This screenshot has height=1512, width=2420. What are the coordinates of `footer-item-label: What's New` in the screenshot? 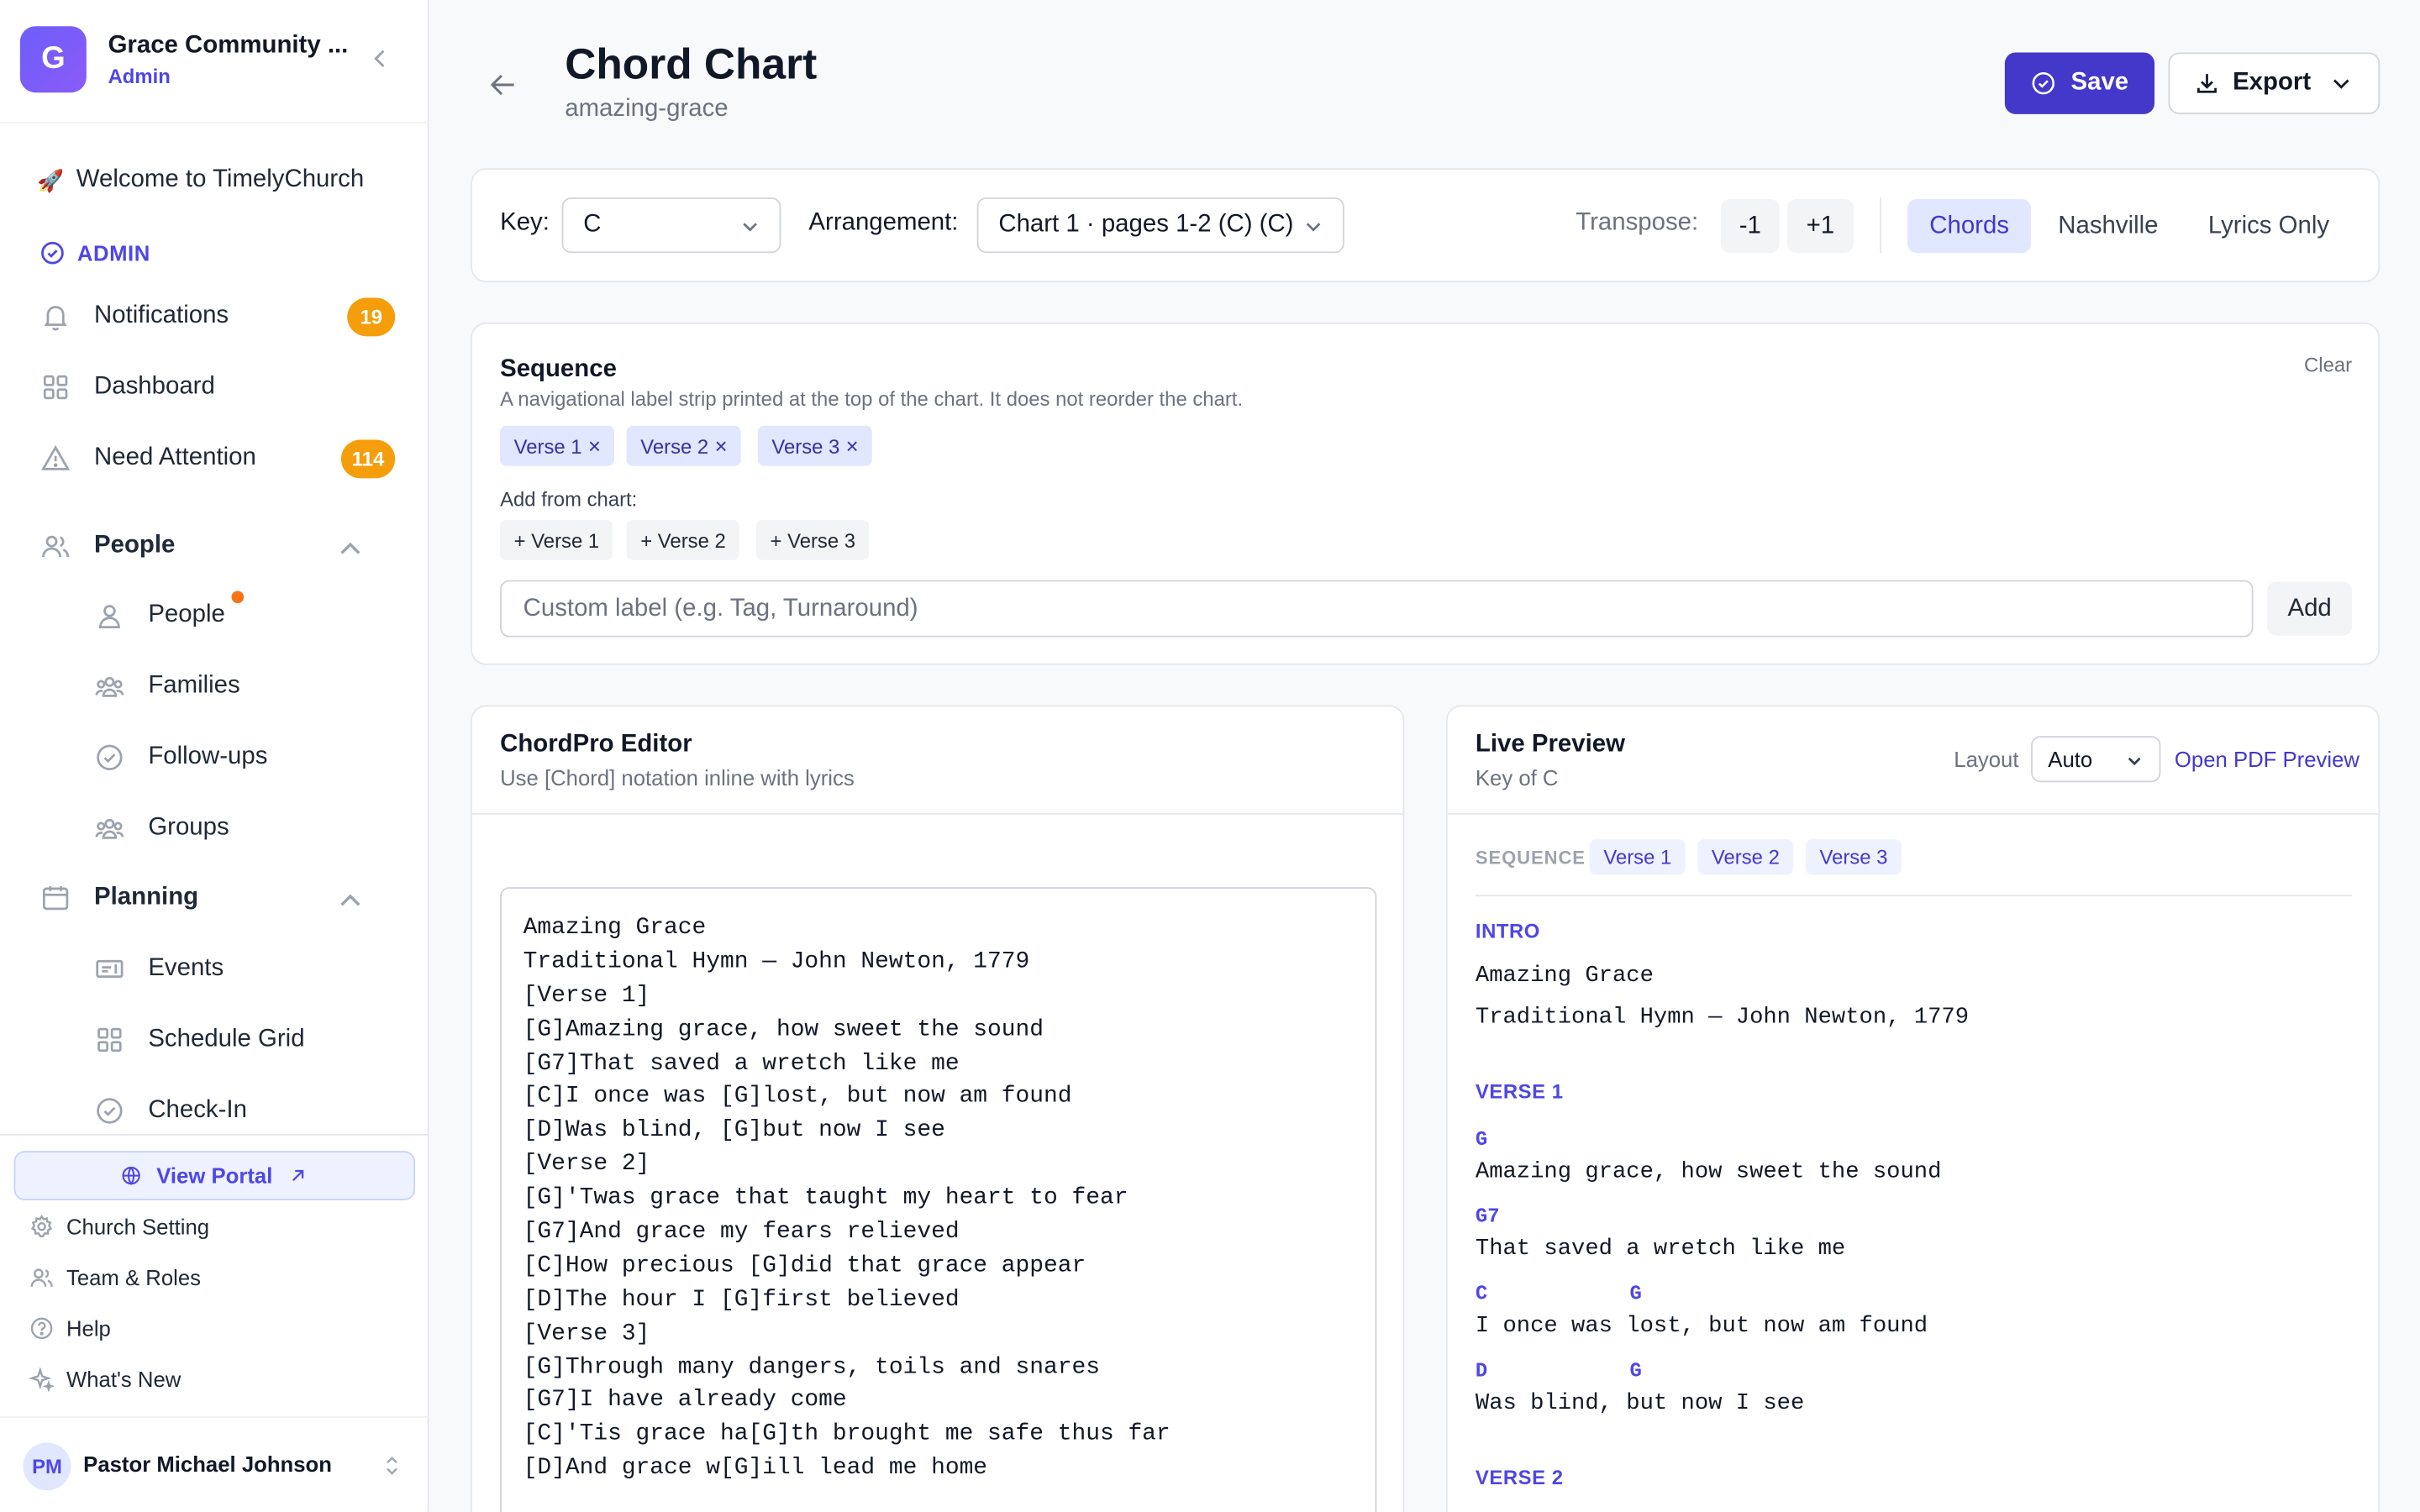 It's located at (124, 1379).